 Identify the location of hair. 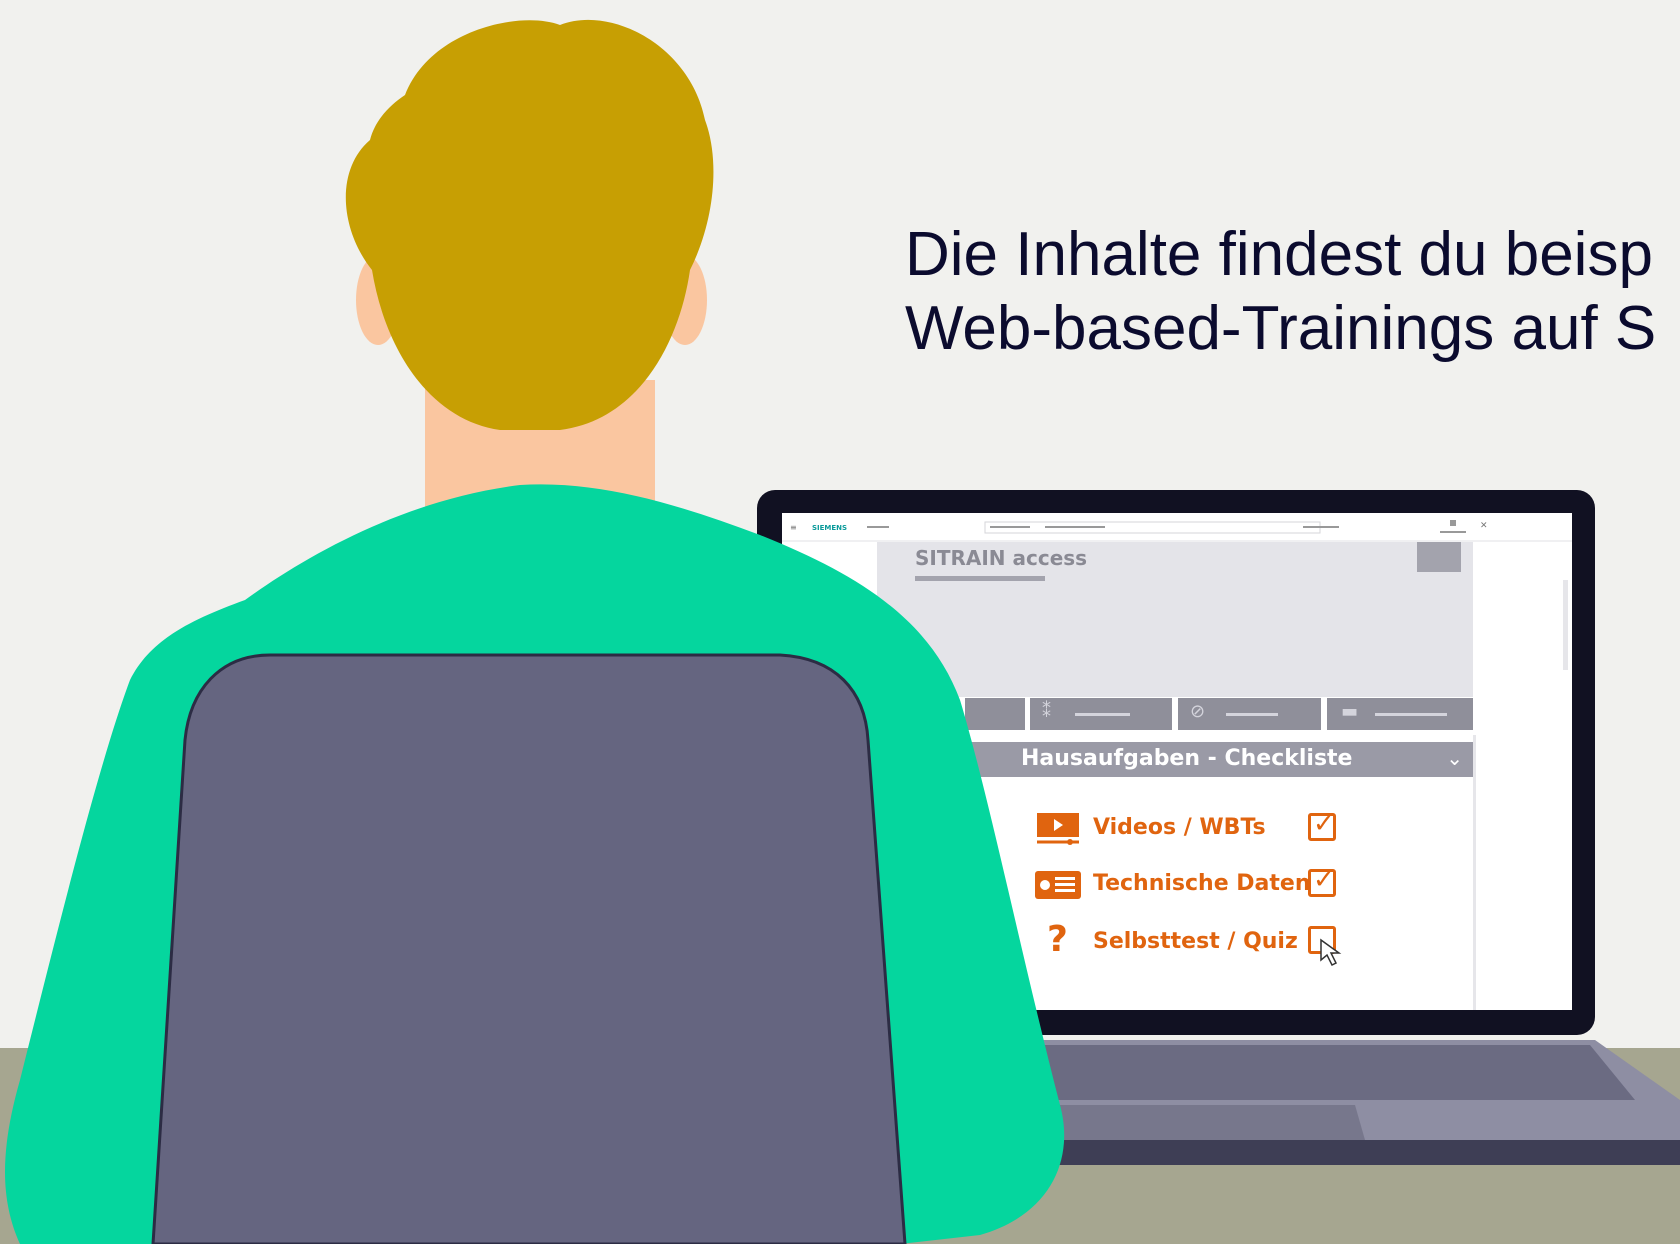
(529, 224).